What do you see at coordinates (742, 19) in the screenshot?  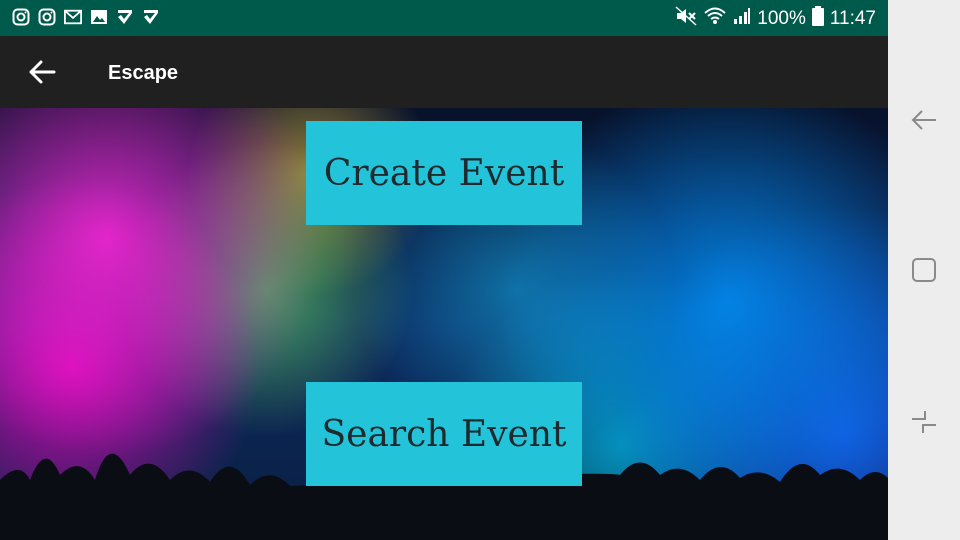 I see `signal-icon` at bounding box center [742, 19].